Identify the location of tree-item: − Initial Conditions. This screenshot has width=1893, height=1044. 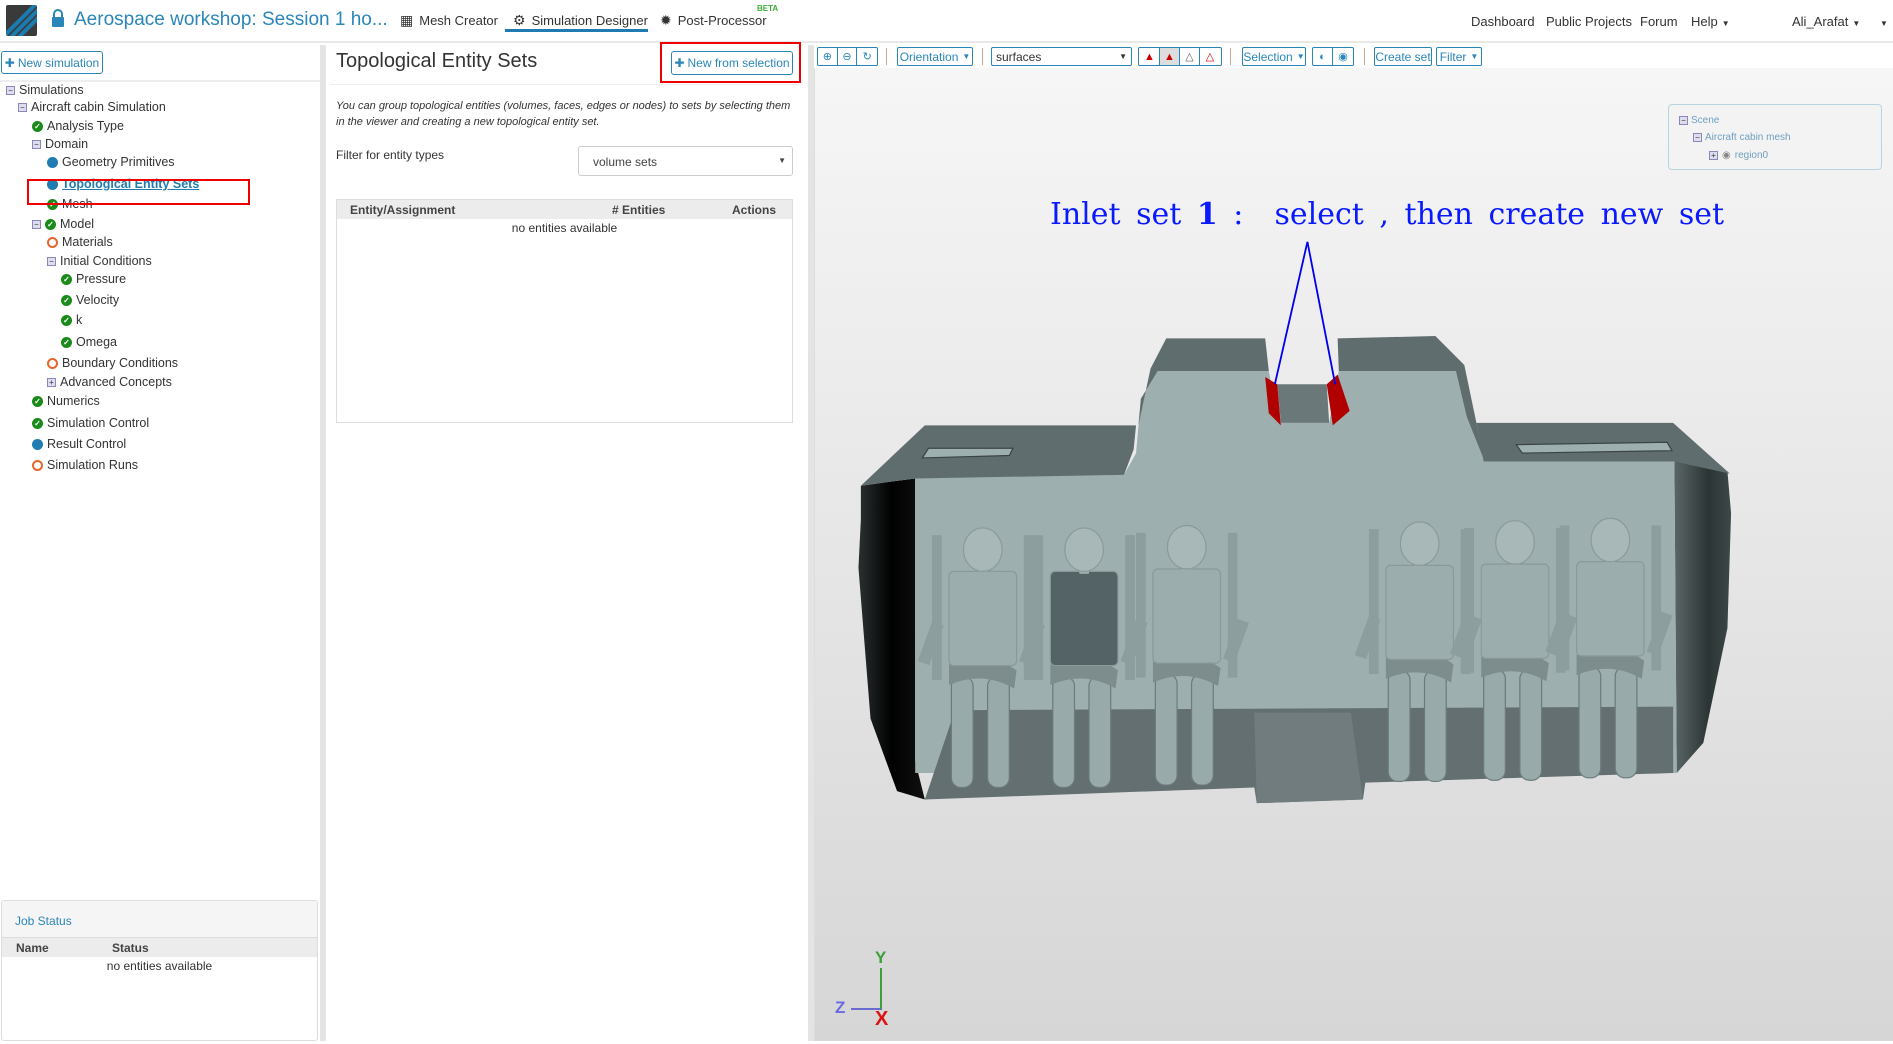
(99, 261).